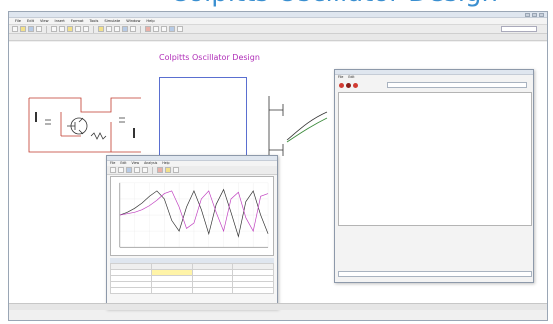  What do you see at coordinates (62, 29) in the screenshot?
I see `copy-icon` at bounding box center [62, 29].